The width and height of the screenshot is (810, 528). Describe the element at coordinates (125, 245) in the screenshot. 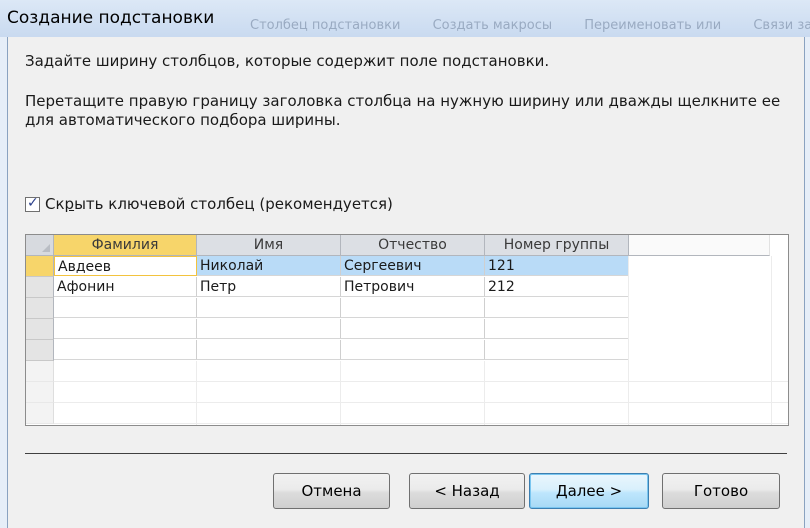

I see `column-header: Фамилия` at that location.